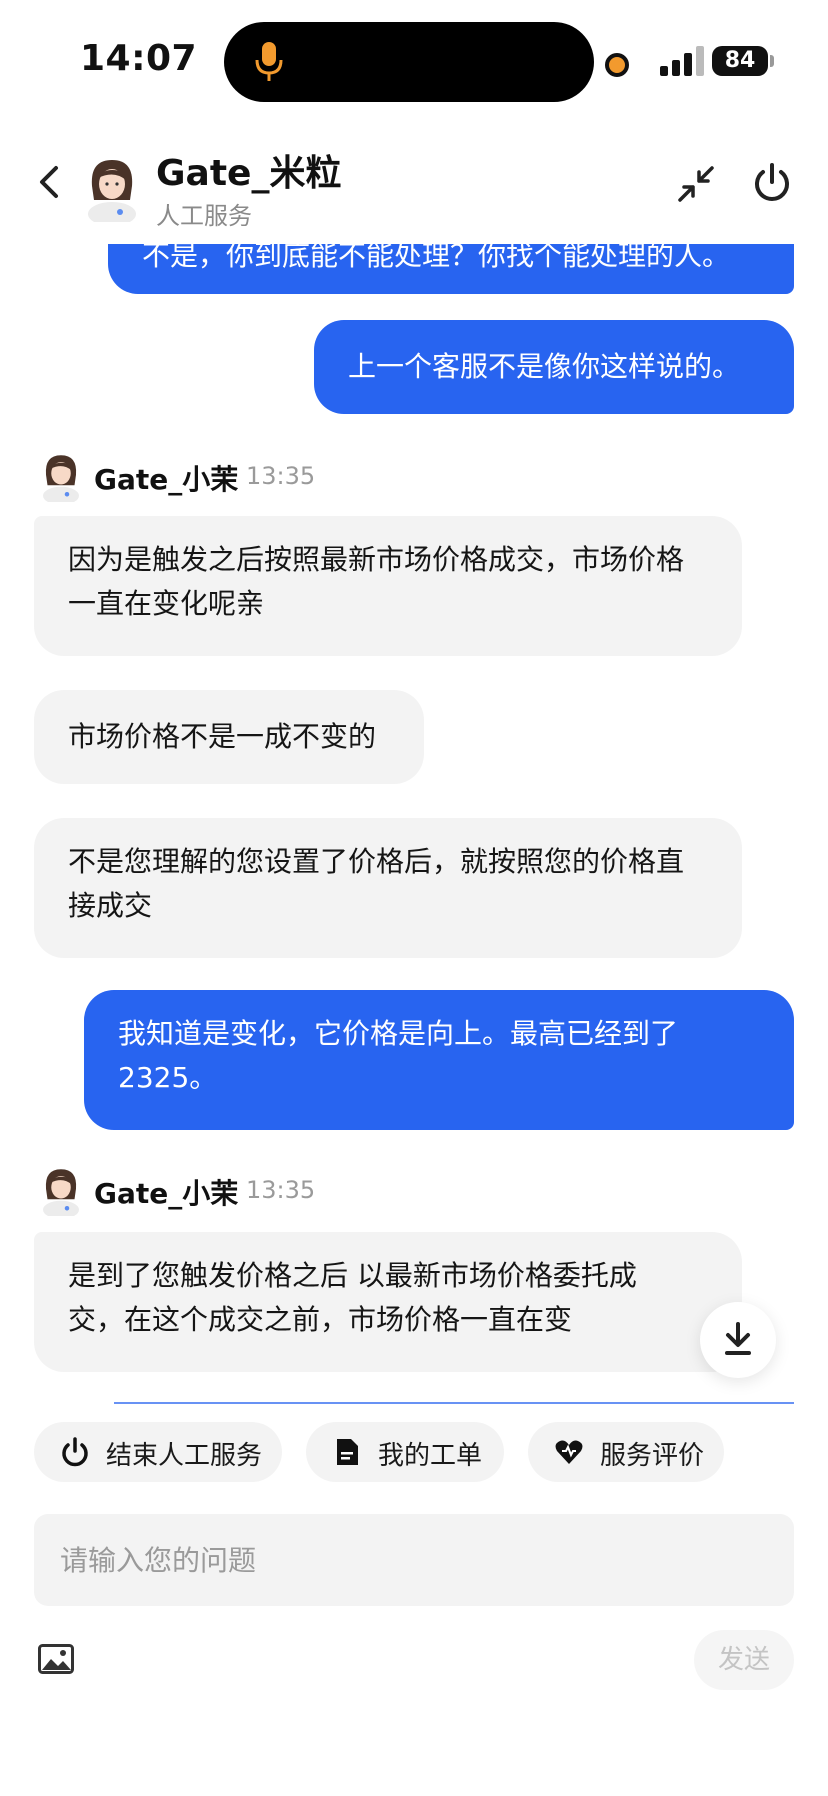  I want to click on download-icon, so click(738, 1338).